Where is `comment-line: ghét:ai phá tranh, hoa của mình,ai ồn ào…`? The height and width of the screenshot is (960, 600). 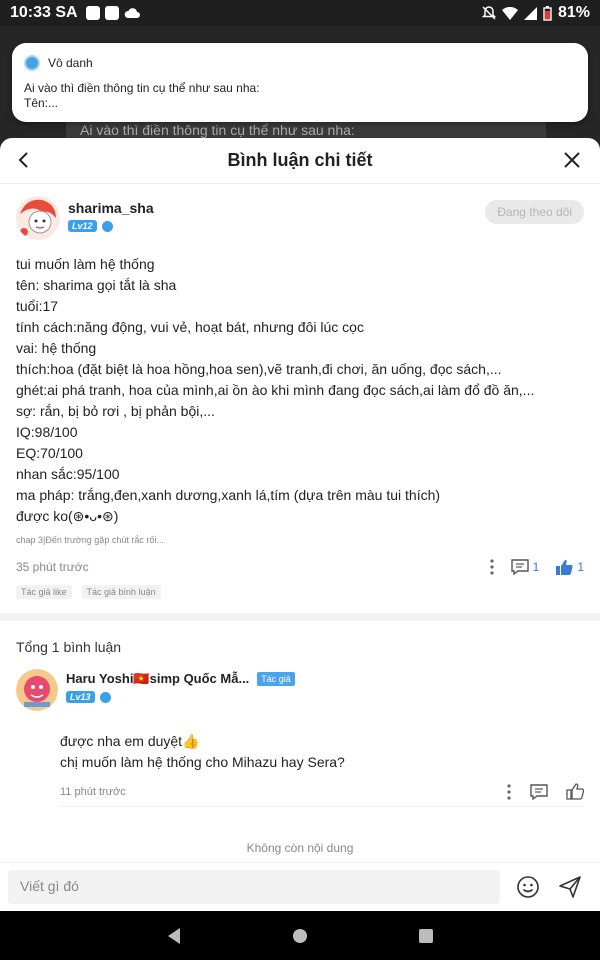 comment-line: ghét:ai phá tranh, hoa của mình,ai ồn ào… is located at coordinates (275, 390).